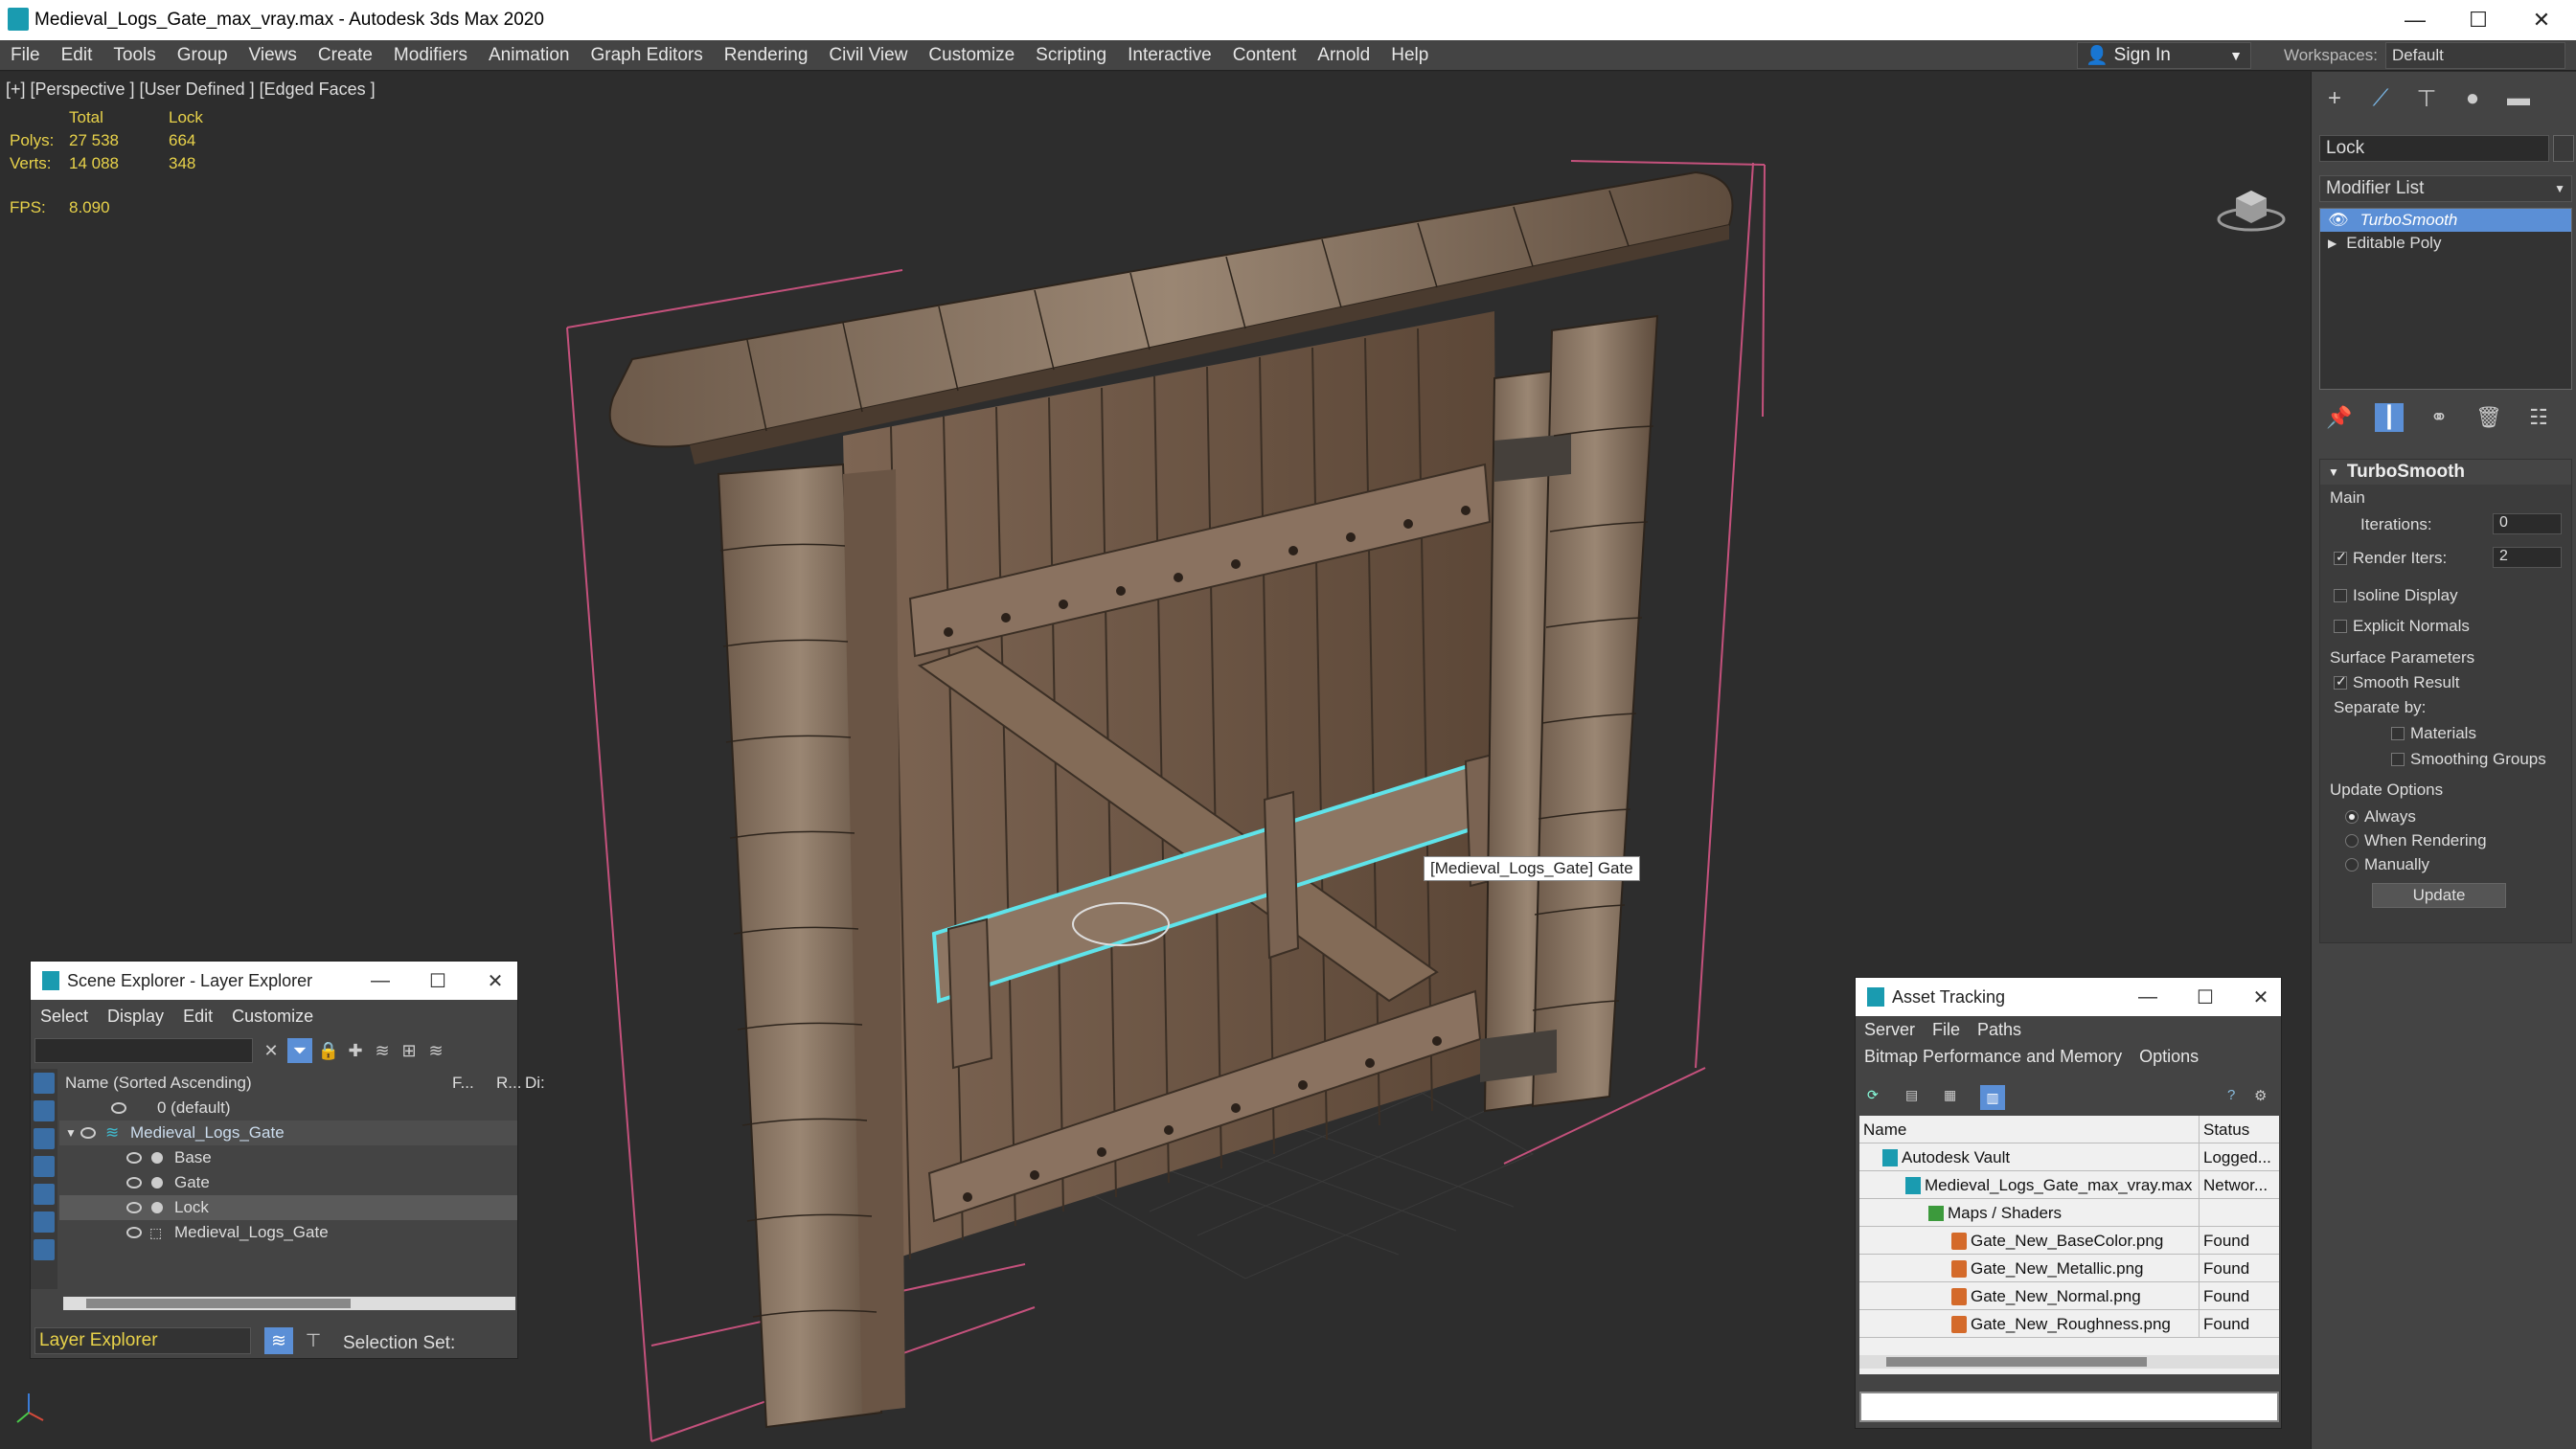 The height and width of the screenshot is (1449, 2576). What do you see at coordinates (136, 1017) in the screenshot?
I see `scene-menu-display: Display` at bounding box center [136, 1017].